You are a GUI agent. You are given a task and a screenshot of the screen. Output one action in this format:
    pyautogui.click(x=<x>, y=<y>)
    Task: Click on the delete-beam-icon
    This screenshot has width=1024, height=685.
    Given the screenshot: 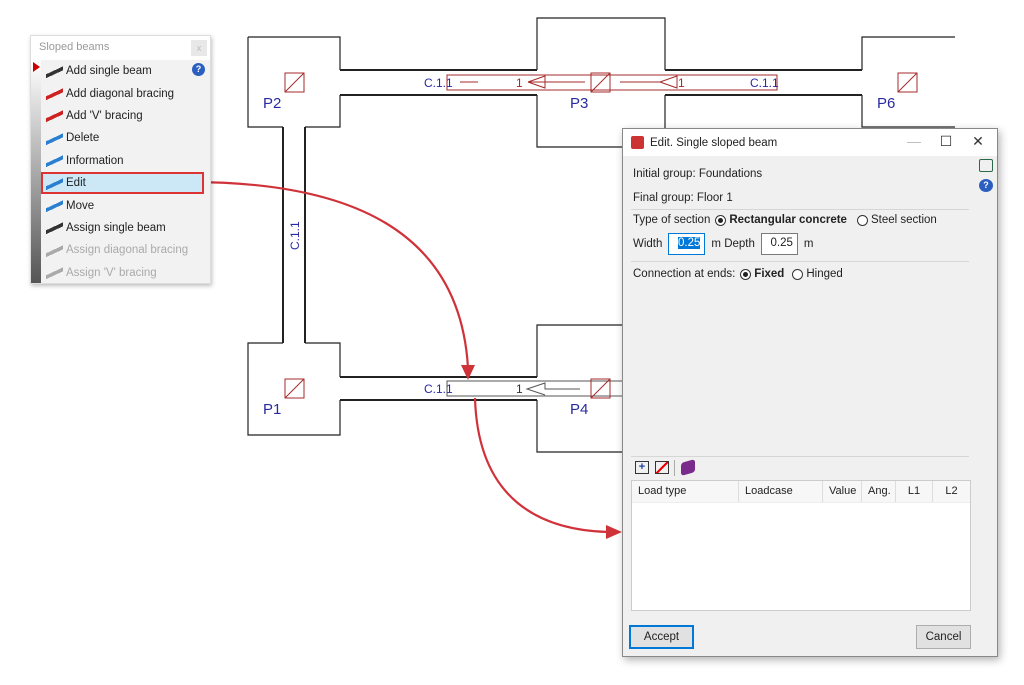 What is the action you would take?
    pyautogui.click(x=54, y=138)
    